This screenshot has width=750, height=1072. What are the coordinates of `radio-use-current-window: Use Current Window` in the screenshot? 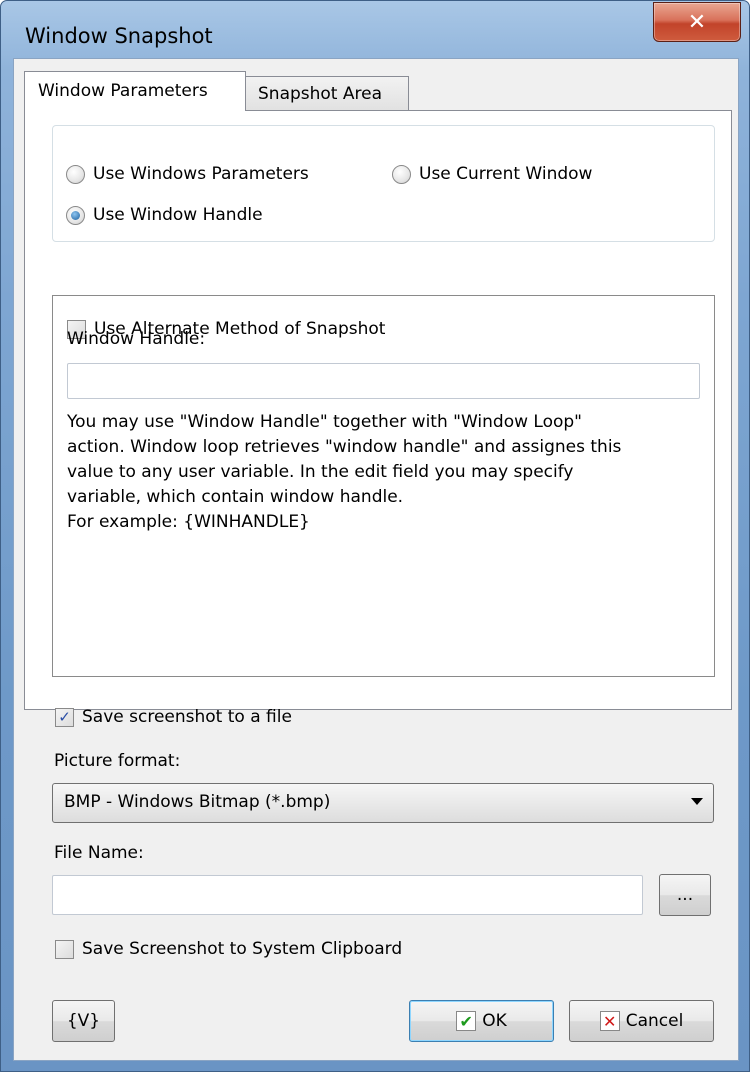 It's located at (492, 174).